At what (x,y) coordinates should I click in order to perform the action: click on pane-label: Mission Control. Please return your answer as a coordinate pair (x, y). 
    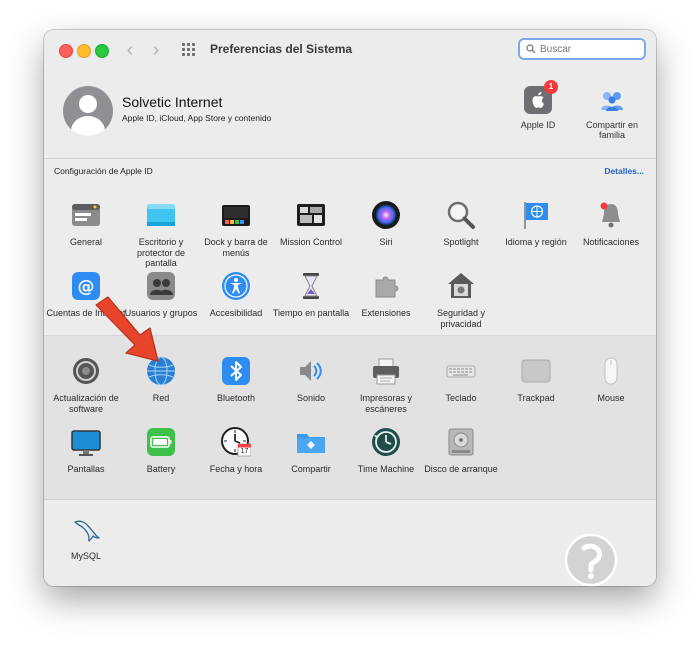
    Looking at the image, I should click on (311, 242).